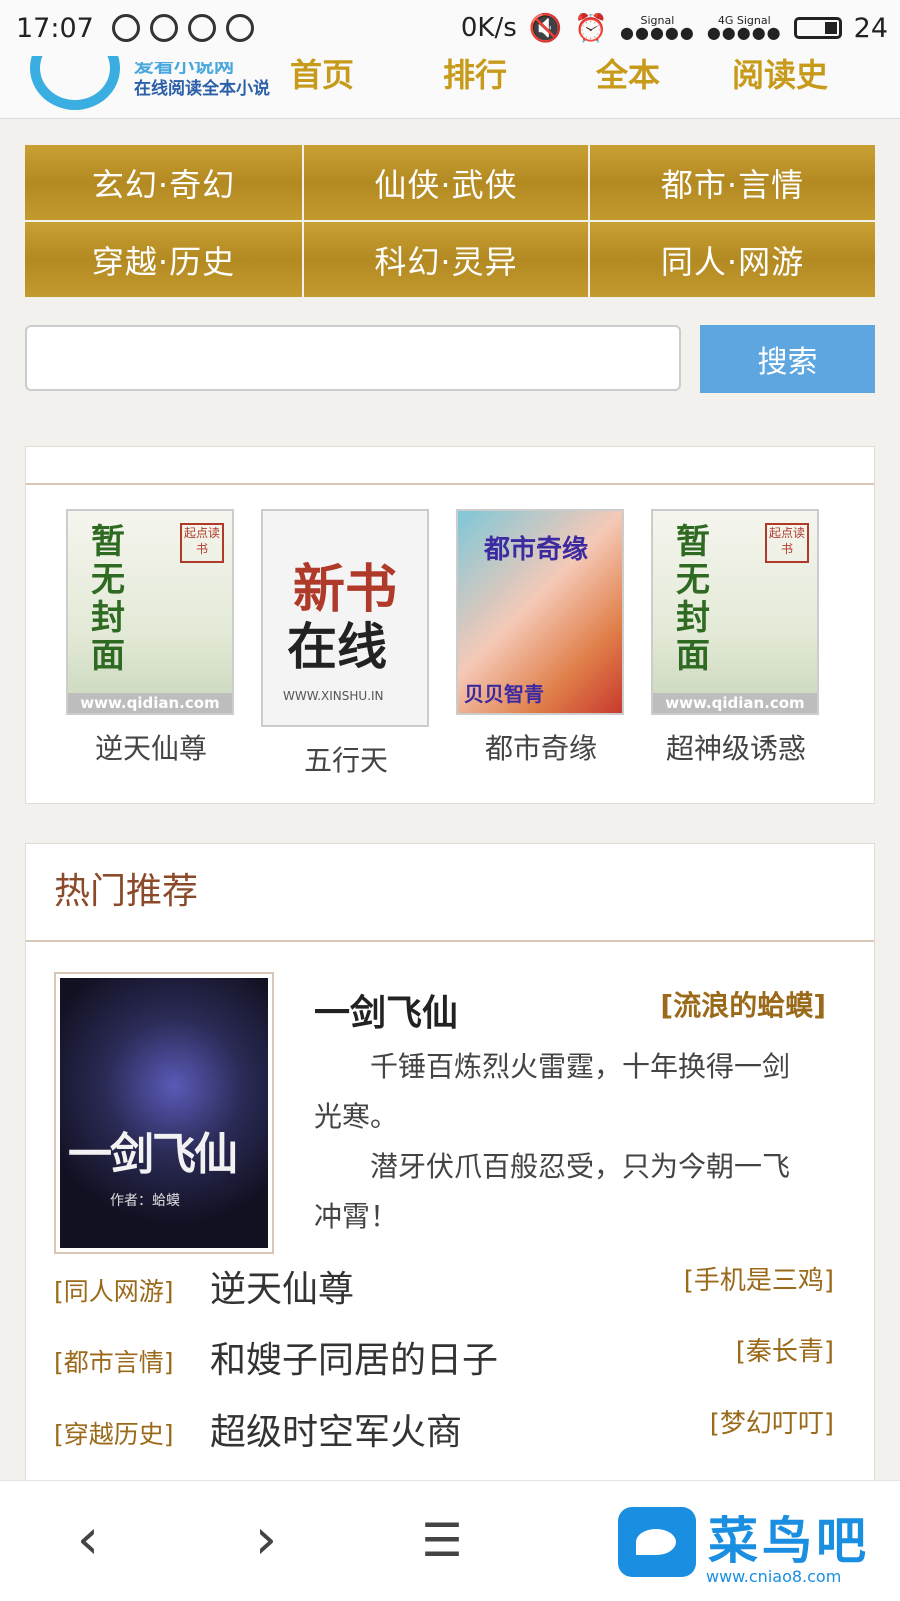 Image resolution: width=900 pixels, height=1601 pixels. Describe the element at coordinates (337, 647) in the screenshot. I see `cover-text: 在线` at that location.